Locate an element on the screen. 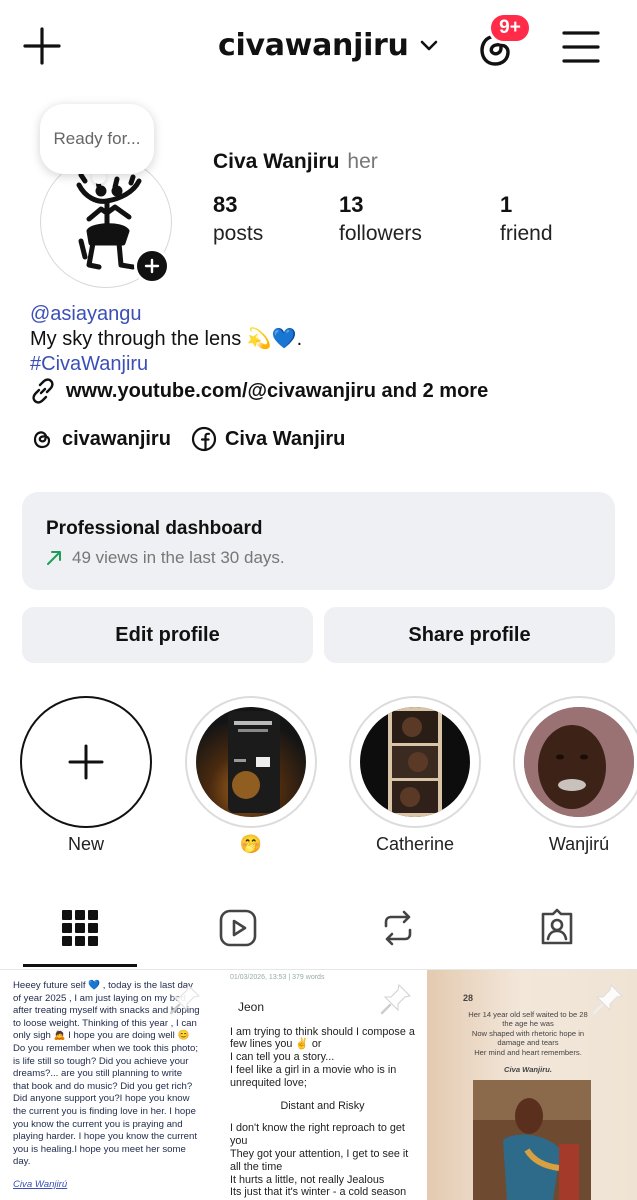 The image size is (637, 1200). highlight-label: Catherine is located at coordinates (415, 844).